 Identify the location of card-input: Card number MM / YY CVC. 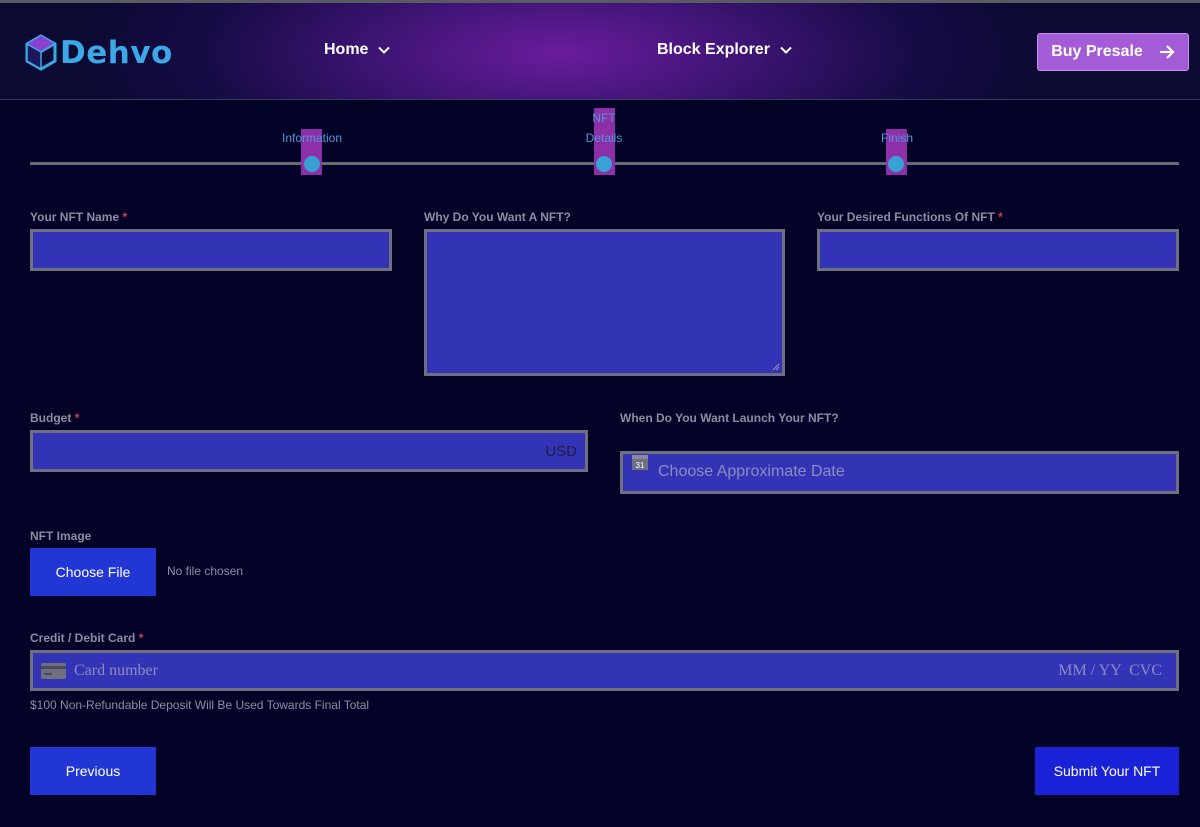
(604, 670).